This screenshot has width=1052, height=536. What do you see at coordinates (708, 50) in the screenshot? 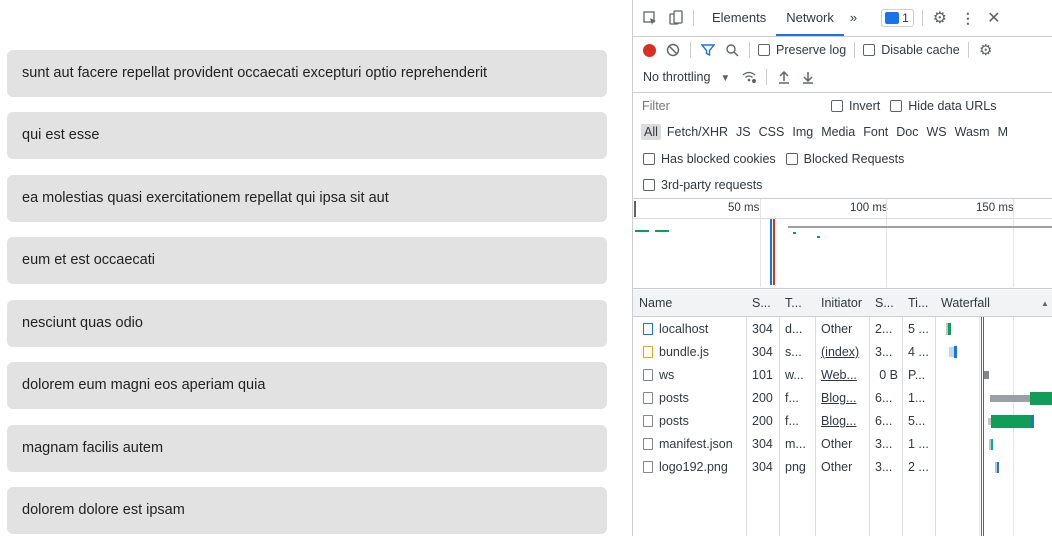
I see `filter-icon` at bounding box center [708, 50].